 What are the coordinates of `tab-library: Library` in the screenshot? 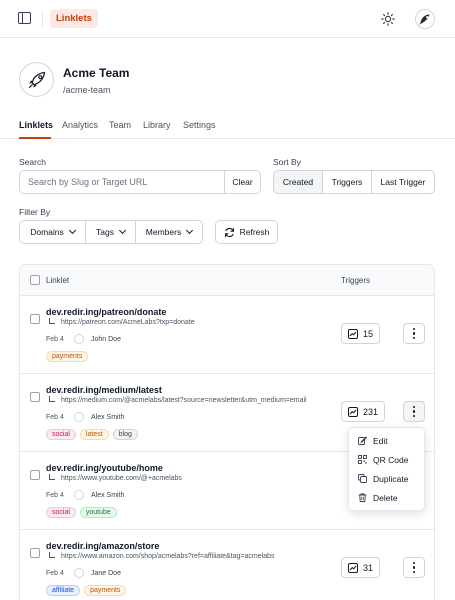 It's located at (157, 125).